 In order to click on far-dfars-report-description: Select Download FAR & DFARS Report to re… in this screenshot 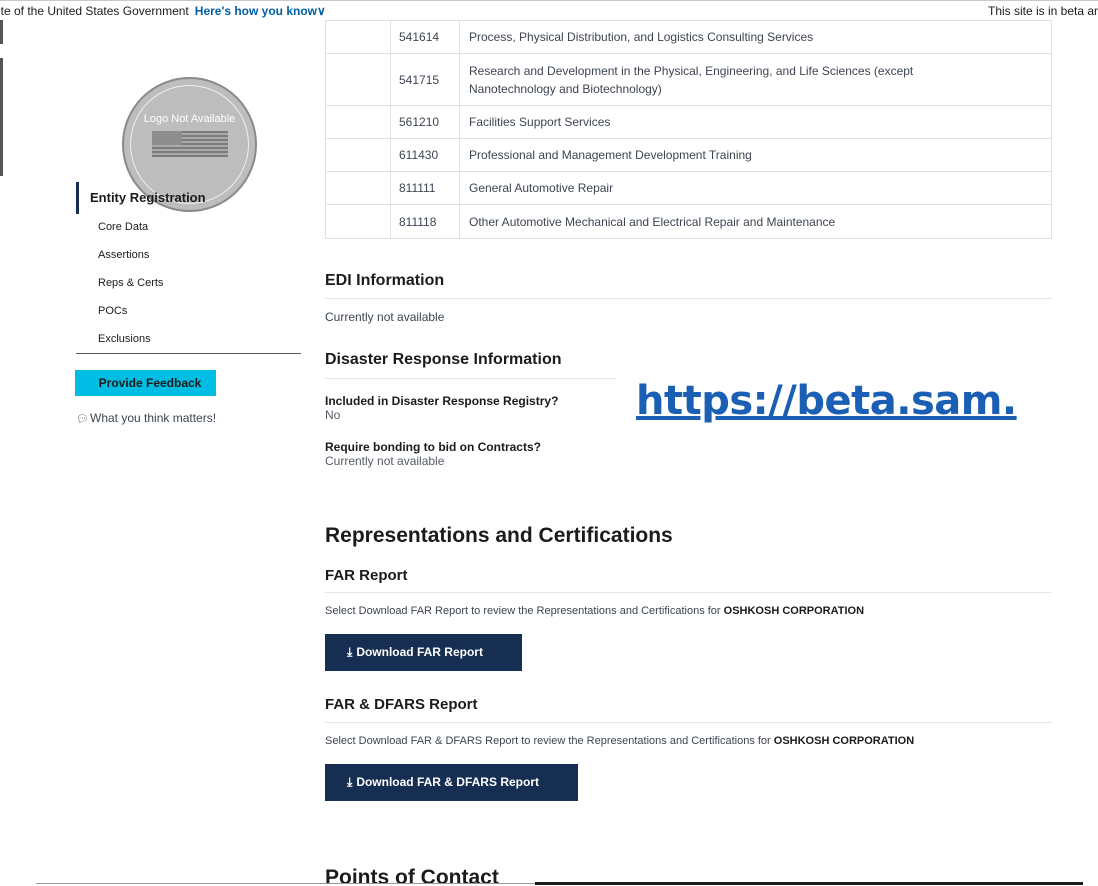, I will do `click(619, 741)`.